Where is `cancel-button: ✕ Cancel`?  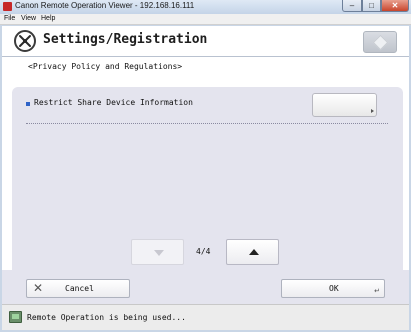
cancel-button: ✕ Cancel is located at coordinates (78, 288).